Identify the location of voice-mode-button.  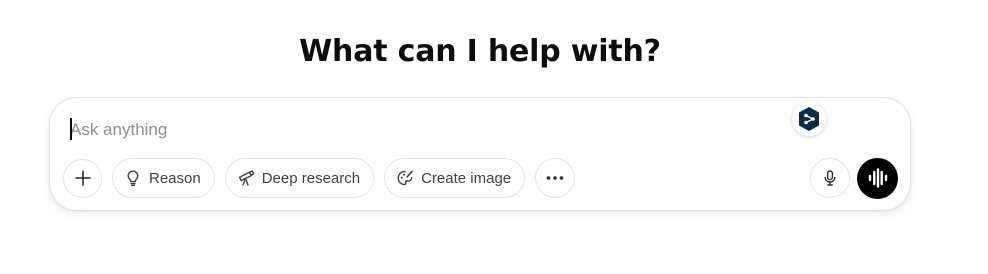
(877, 178).